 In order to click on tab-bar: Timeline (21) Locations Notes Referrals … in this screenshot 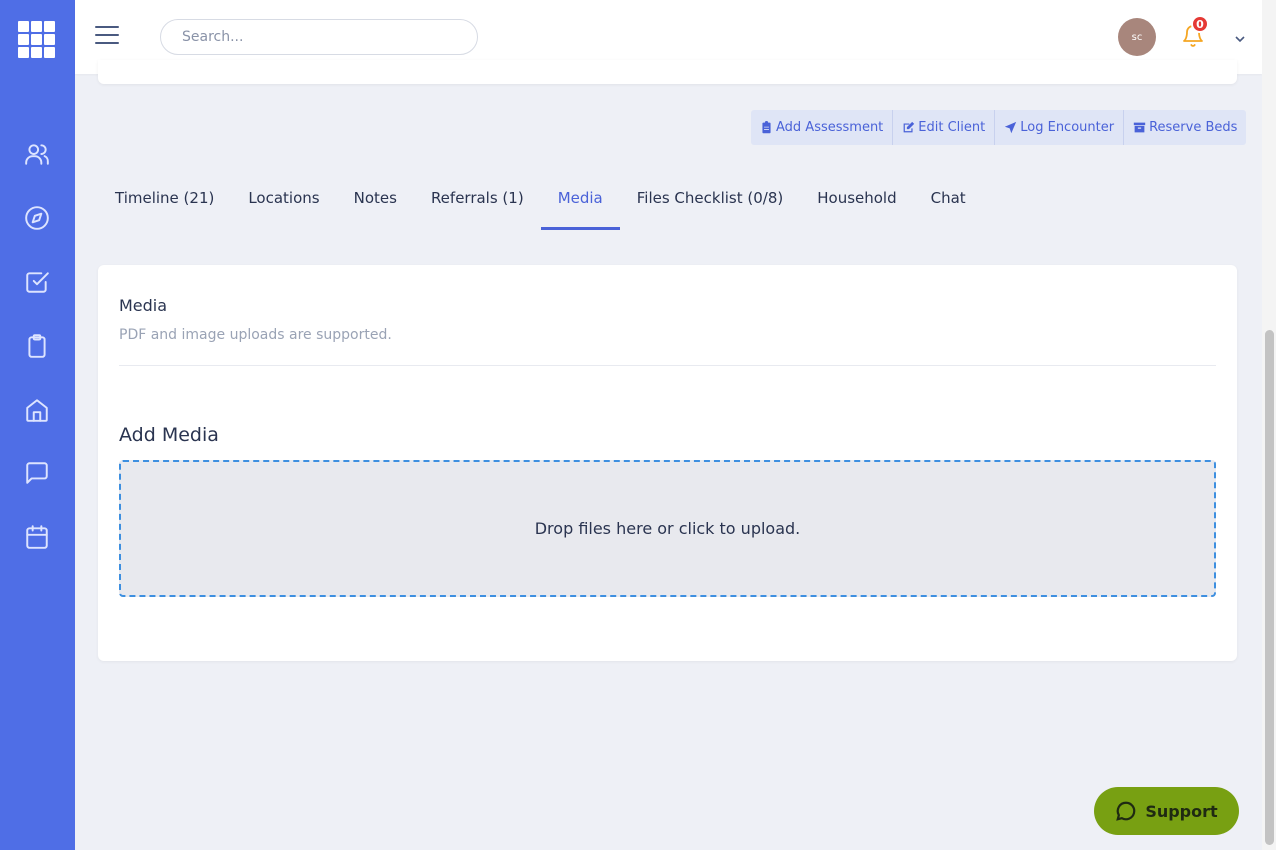, I will do `click(540, 205)`.